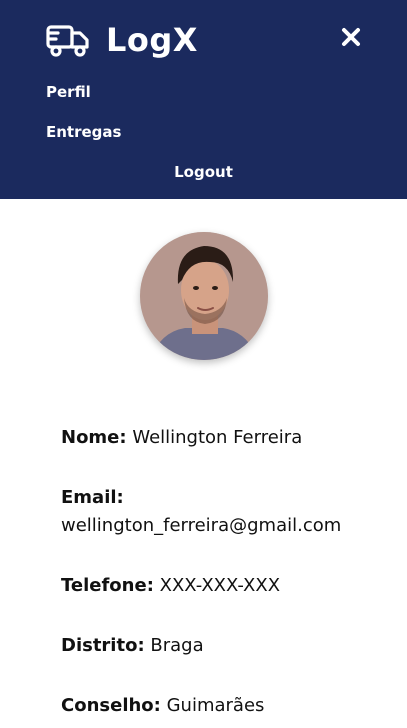  I want to click on truck-icon, so click(67, 41).